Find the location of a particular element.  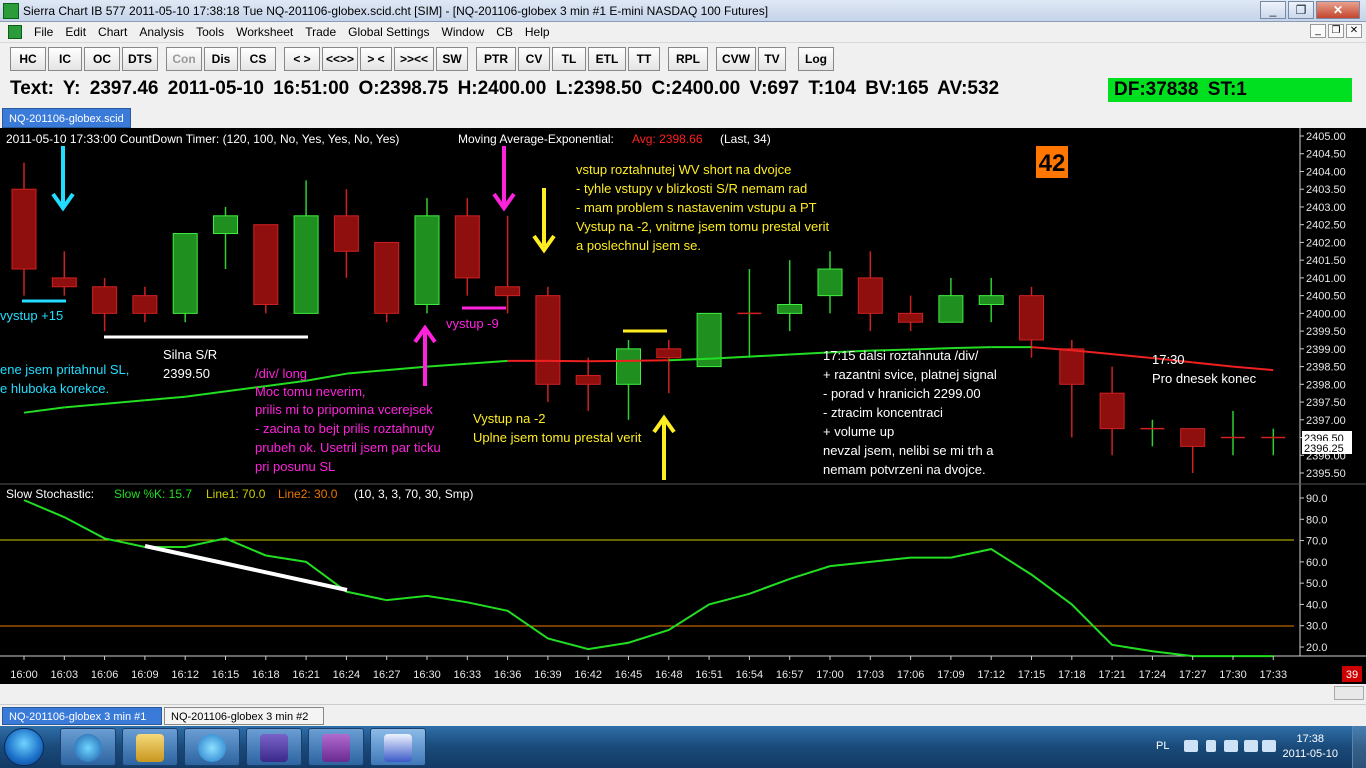

volume-icon is located at coordinates (1269, 746).